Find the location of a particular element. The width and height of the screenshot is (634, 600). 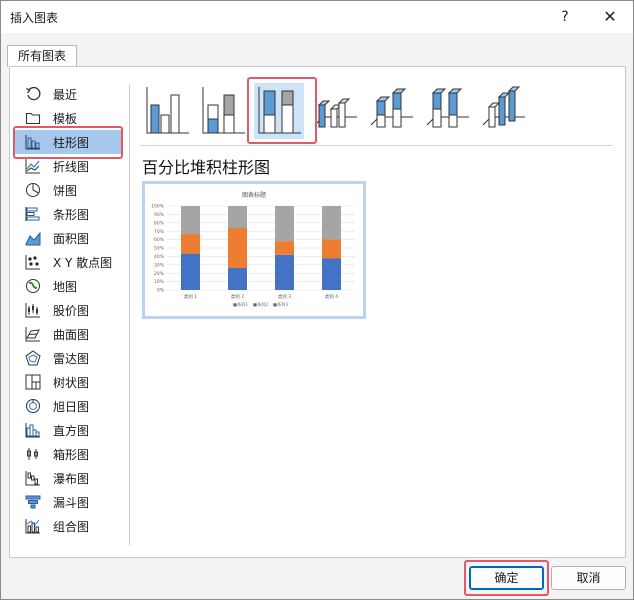

sidebar-item-bar: 条形图 is located at coordinates (67, 214).